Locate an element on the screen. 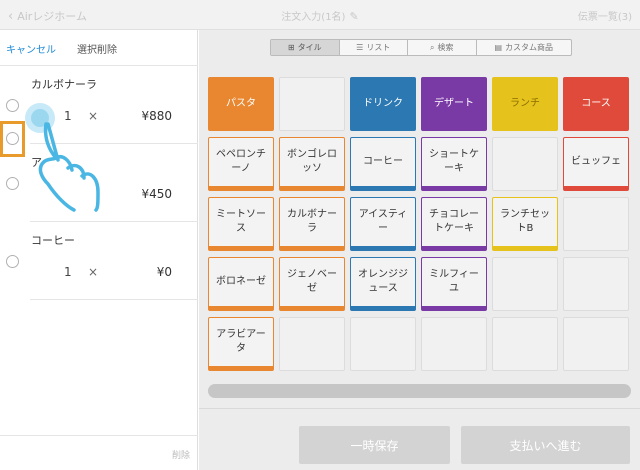 This screenshot has height=470, width=640. action-footer: 一時保存 支払いへ進む is located at coordinates (419, 439).